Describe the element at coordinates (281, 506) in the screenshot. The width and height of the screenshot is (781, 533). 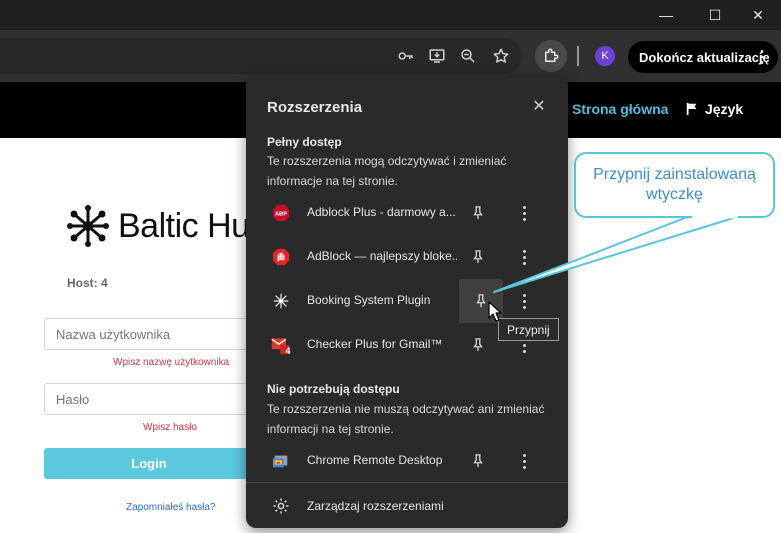
I see `gear-icon` at that location.